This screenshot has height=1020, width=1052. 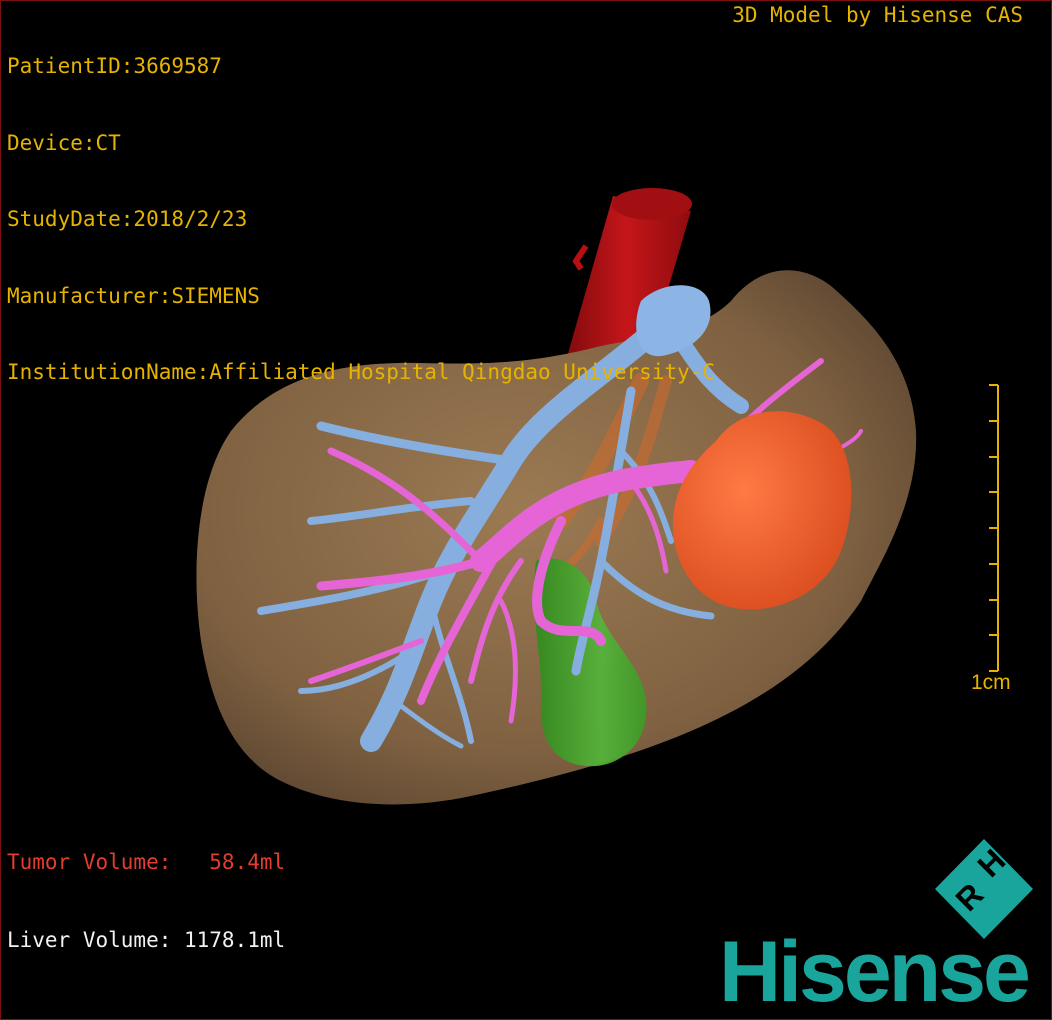 What do you see at coordinates (64, 142) in the screenshot?
I see `device-text: Device:CT` at bounding box center [64, 142].